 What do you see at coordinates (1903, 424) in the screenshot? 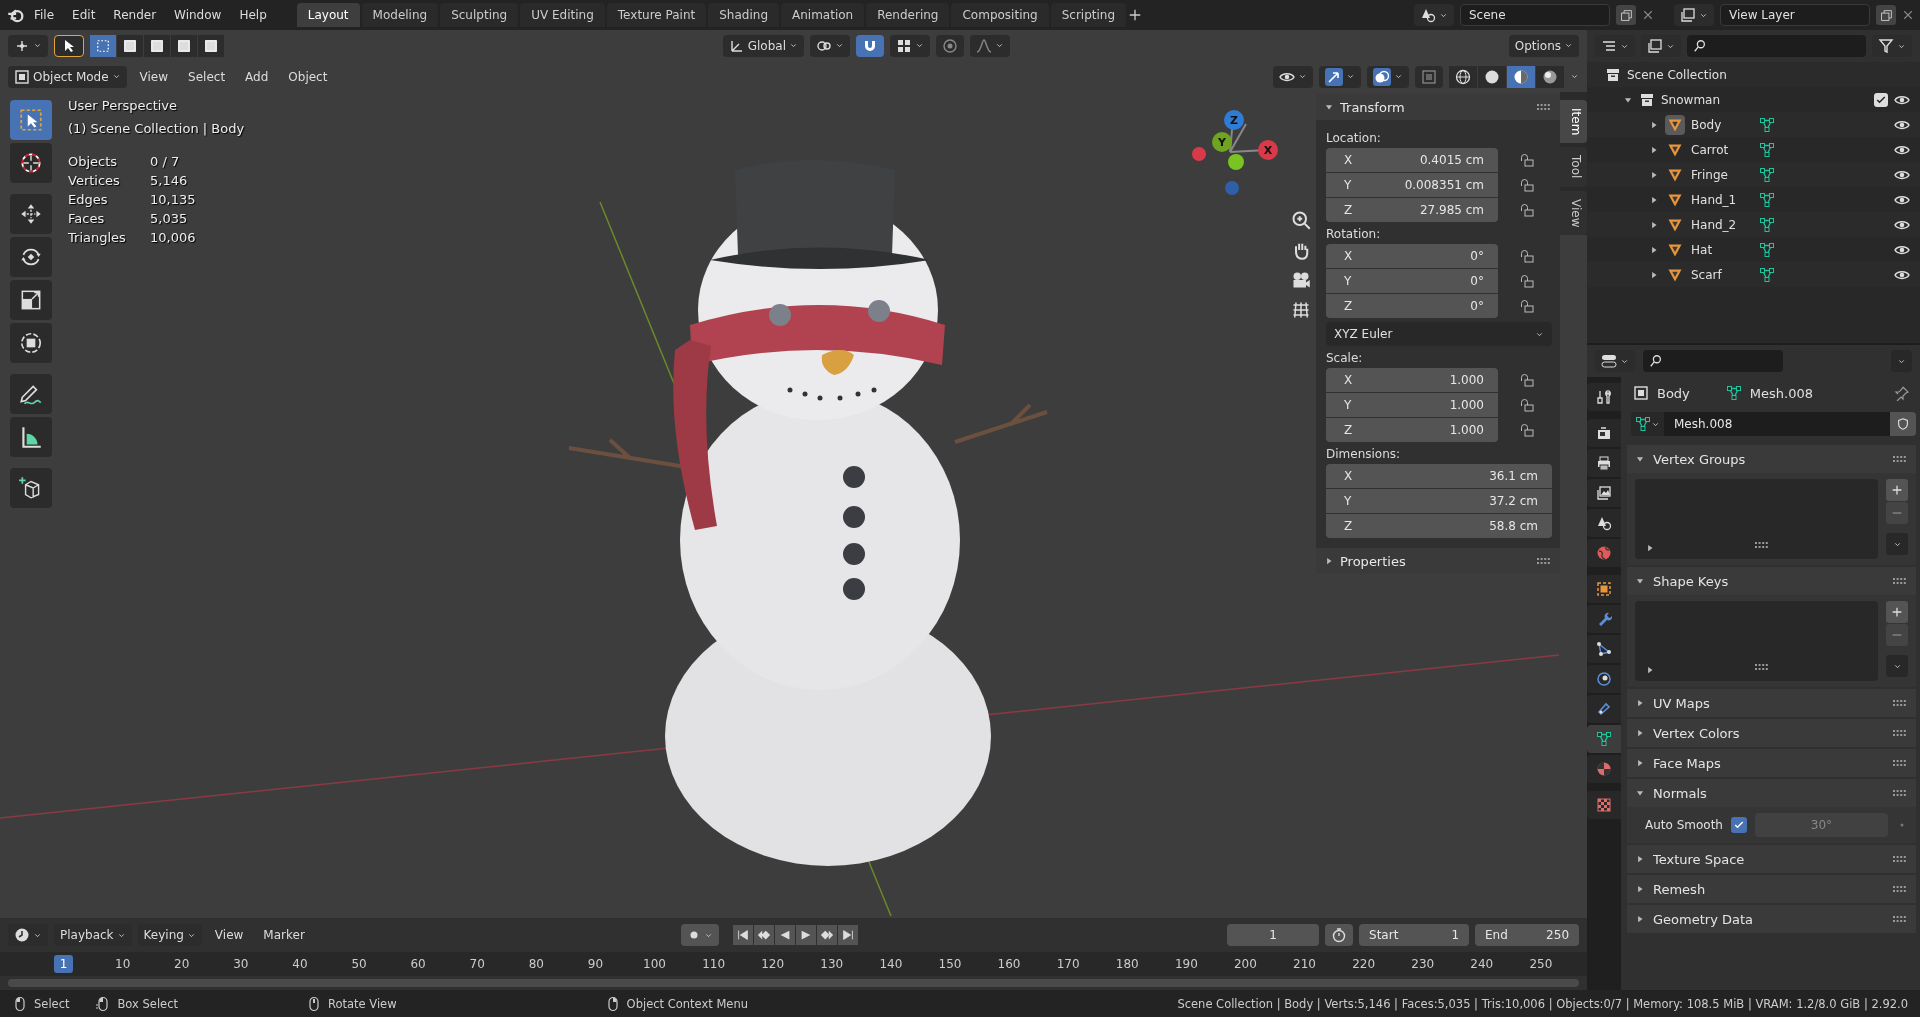
I see `fake-user-button` at bounding box center [1903, 424].